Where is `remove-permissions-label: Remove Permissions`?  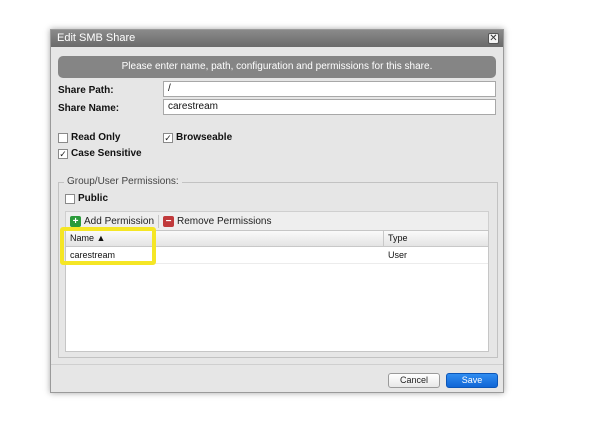 remove-permissions-label: Remove Permissions is located at coordinates (224, 221).